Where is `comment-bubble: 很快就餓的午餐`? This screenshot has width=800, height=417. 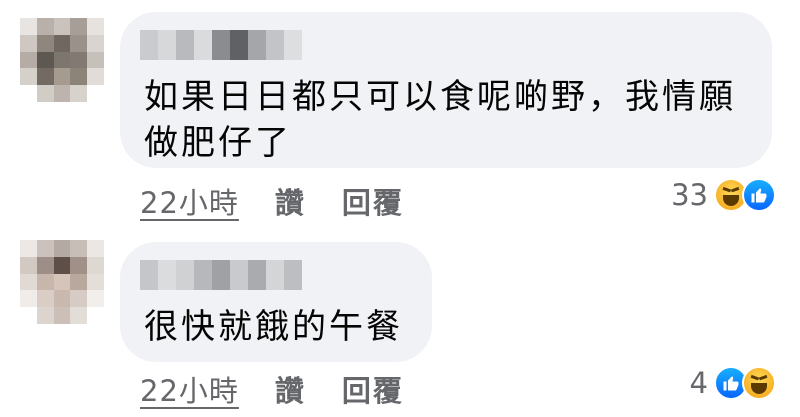
comment-bubble: 很快就餓的午餐 is located at coordinates (276, 302).